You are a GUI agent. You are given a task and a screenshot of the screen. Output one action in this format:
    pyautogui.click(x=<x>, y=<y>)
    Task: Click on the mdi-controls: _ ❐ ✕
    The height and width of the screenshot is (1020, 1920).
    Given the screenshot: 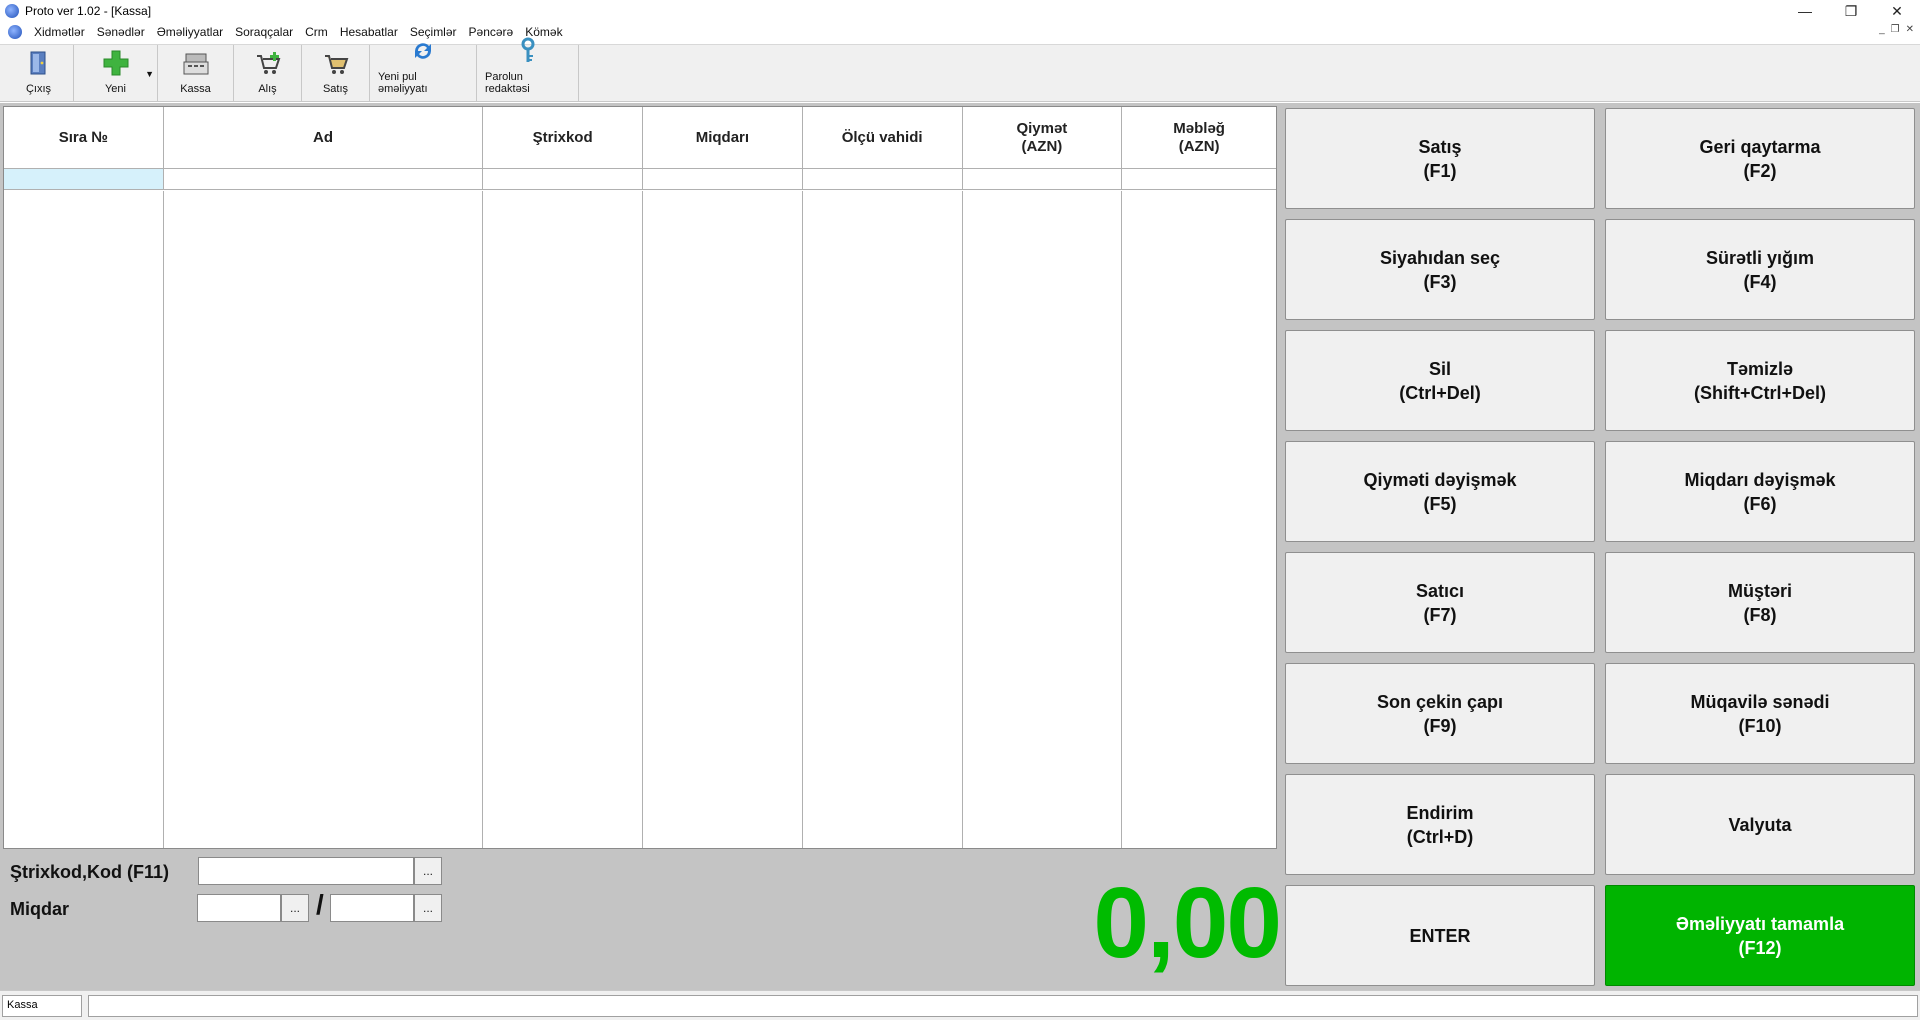 What is the action you would take?
    pyautogui.click(x=1896, y=29)
    